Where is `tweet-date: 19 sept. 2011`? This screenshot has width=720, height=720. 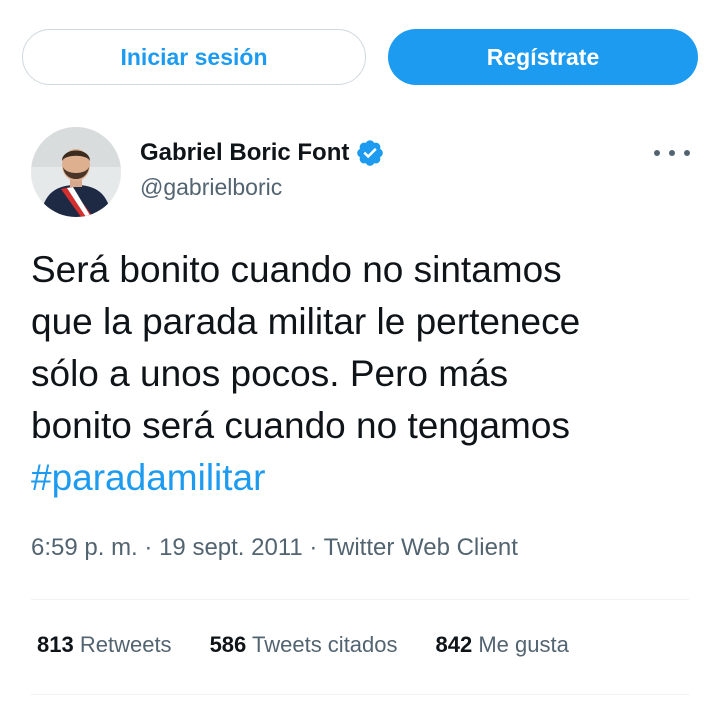 tweet-date: 19 sept. 2011 is located at coordinates (231, 547).